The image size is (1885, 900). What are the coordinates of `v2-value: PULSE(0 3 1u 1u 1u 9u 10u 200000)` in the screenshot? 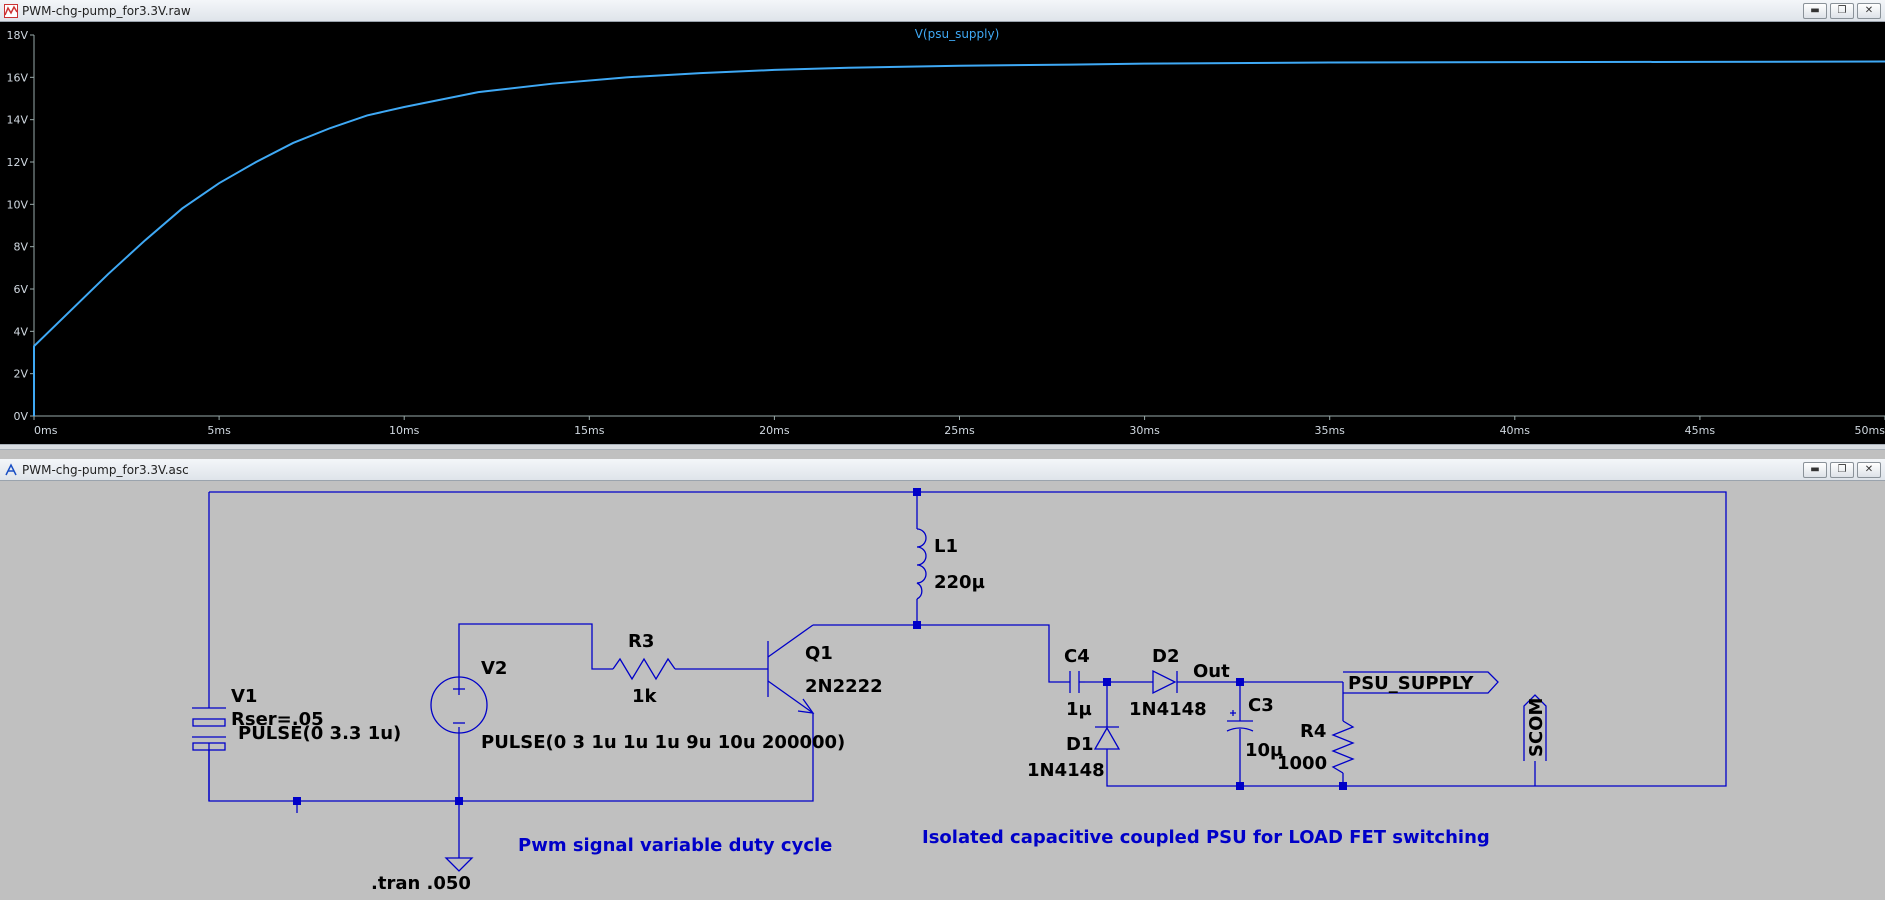 It's located at (663, 742).